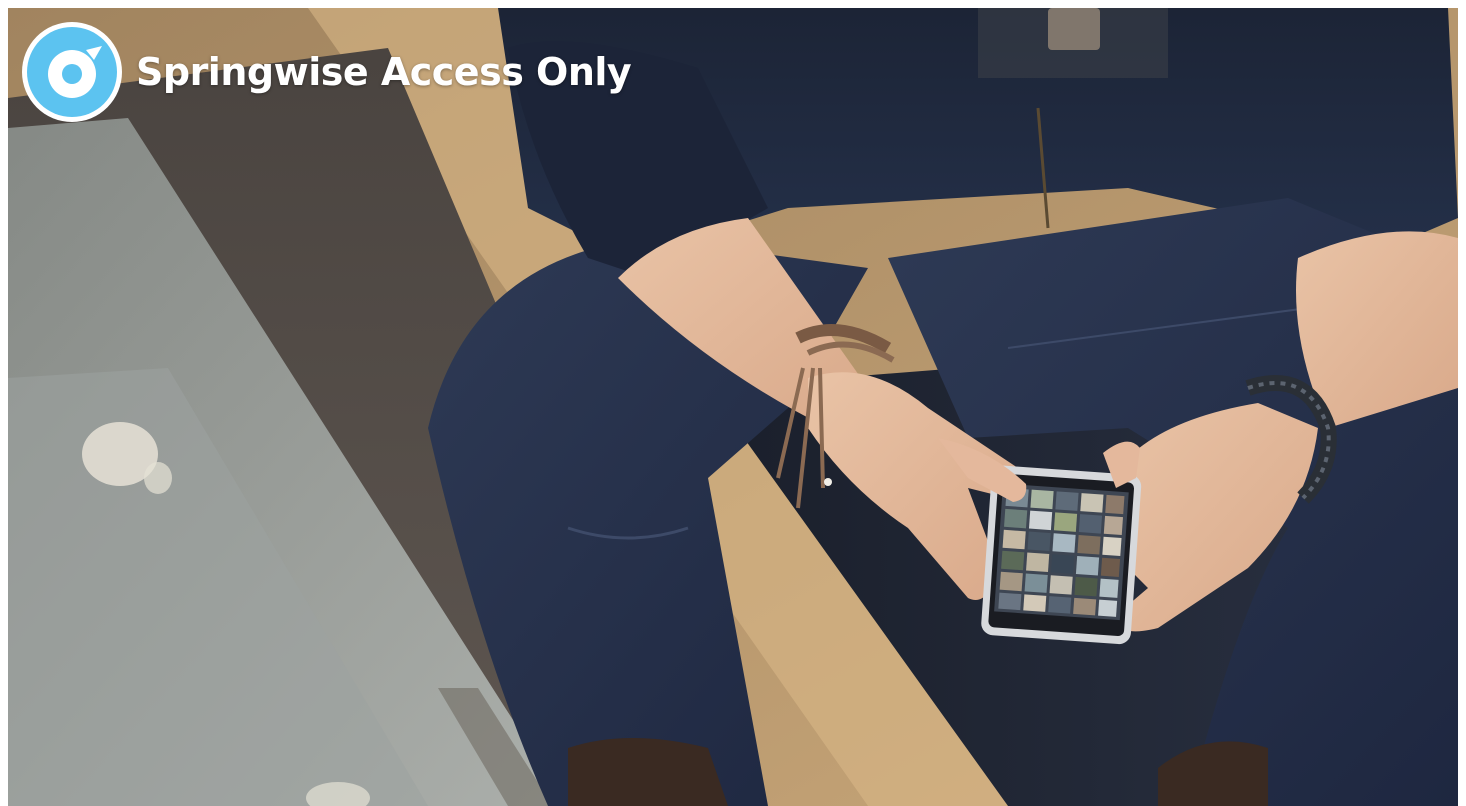 The width and height of the screenshot is (1466, 806). What do you see at coordinates (72, 72) in the screenshot?
I see `springwise-logo-icon` at bounding box center [72, 72].